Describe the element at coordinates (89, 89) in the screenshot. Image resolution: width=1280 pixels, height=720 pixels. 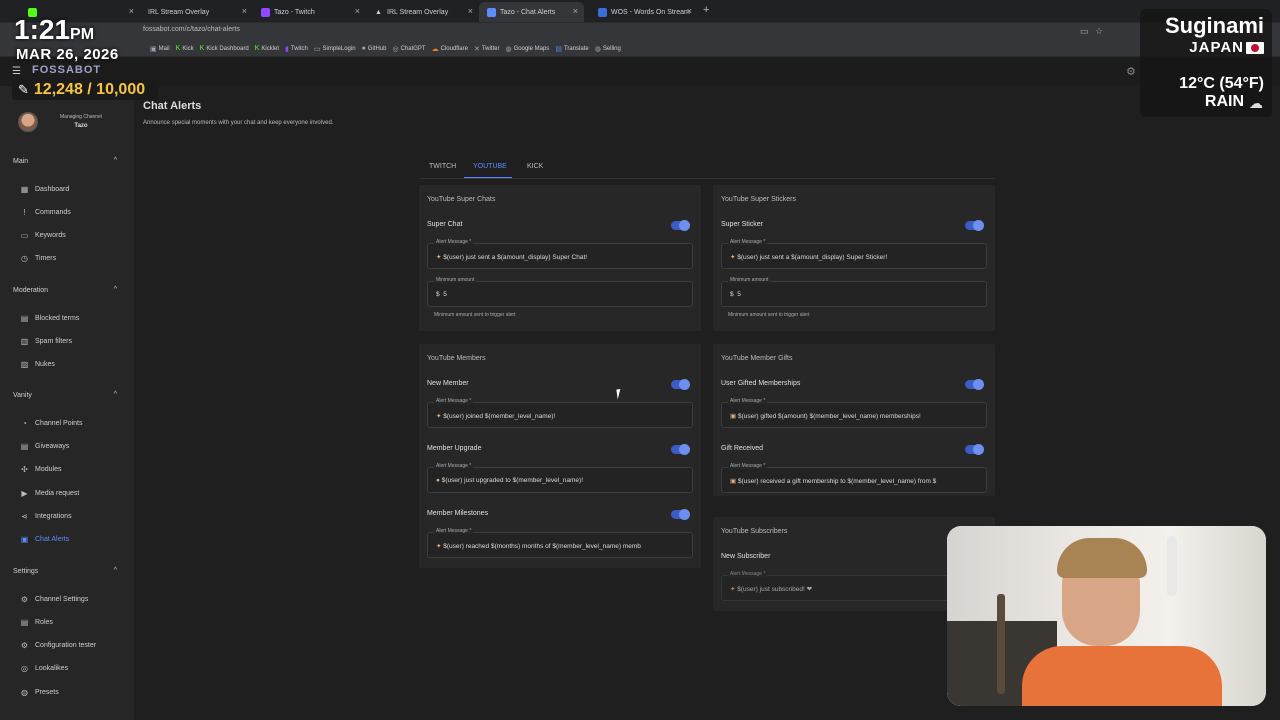
I see `counter-value: 12,248 / 10,000` at that location.